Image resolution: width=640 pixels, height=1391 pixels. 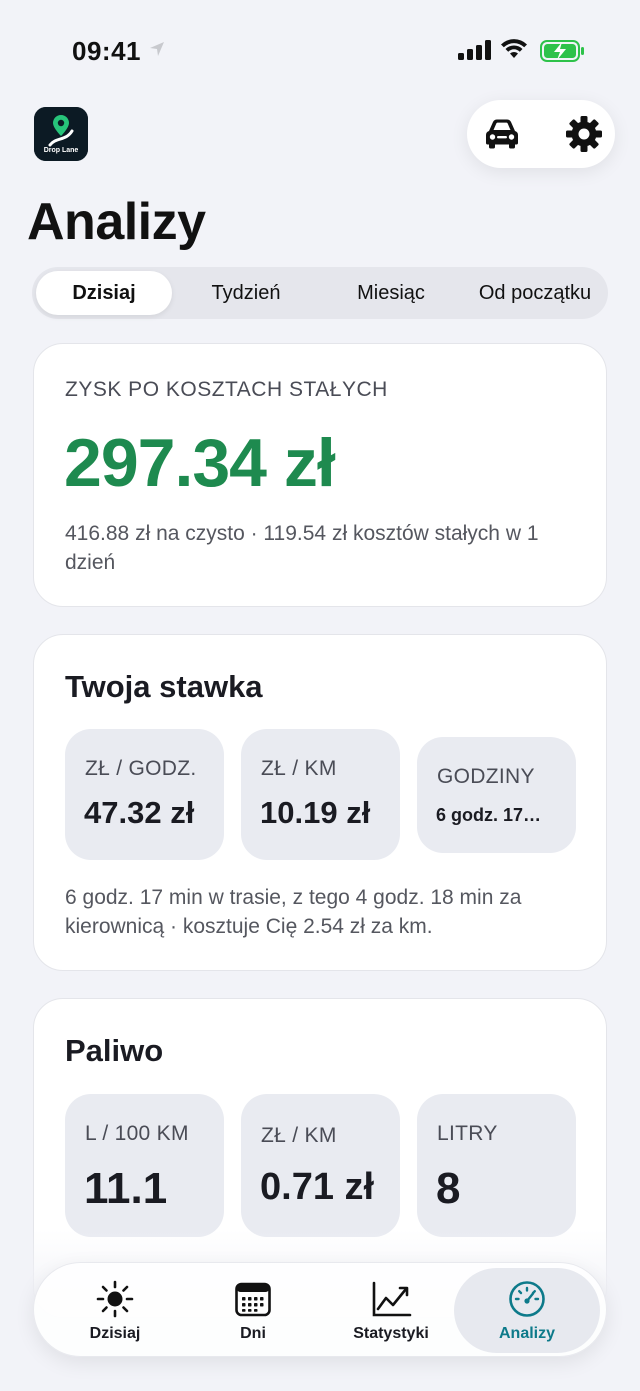 I want to click on cellular-signal-icon, so click(x=474, y=50).